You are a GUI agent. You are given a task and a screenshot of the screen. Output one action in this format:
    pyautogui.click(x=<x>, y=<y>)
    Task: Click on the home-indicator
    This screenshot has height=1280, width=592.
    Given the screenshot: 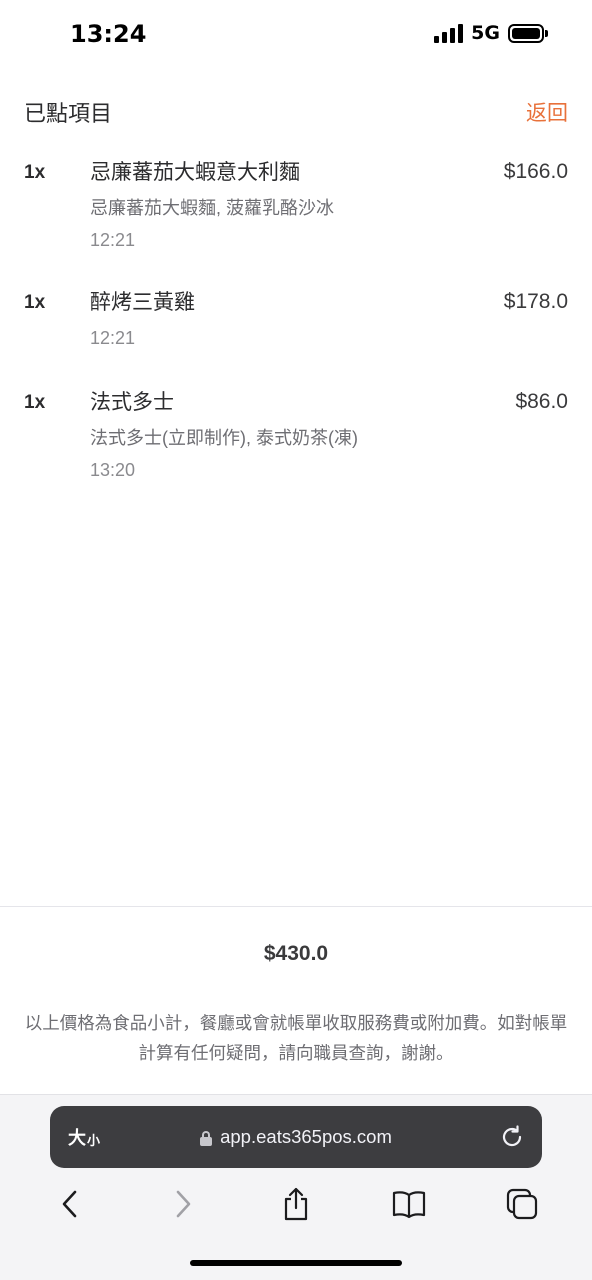 What is the action you would take?
    pyautogui.click(x=296, y=1263)
    